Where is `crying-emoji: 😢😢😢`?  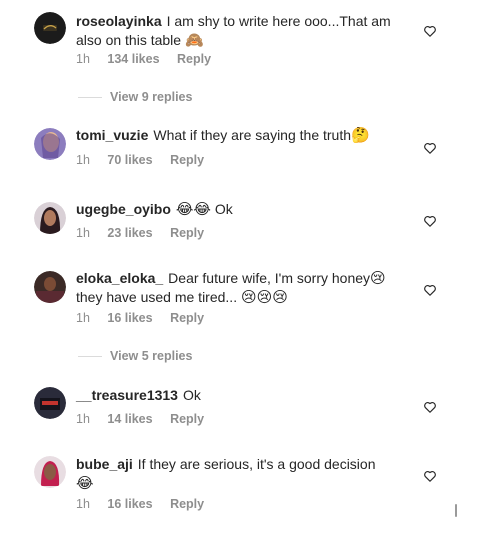 crying-emoji: 😢😢😢 is located at coordinates (264, 297).